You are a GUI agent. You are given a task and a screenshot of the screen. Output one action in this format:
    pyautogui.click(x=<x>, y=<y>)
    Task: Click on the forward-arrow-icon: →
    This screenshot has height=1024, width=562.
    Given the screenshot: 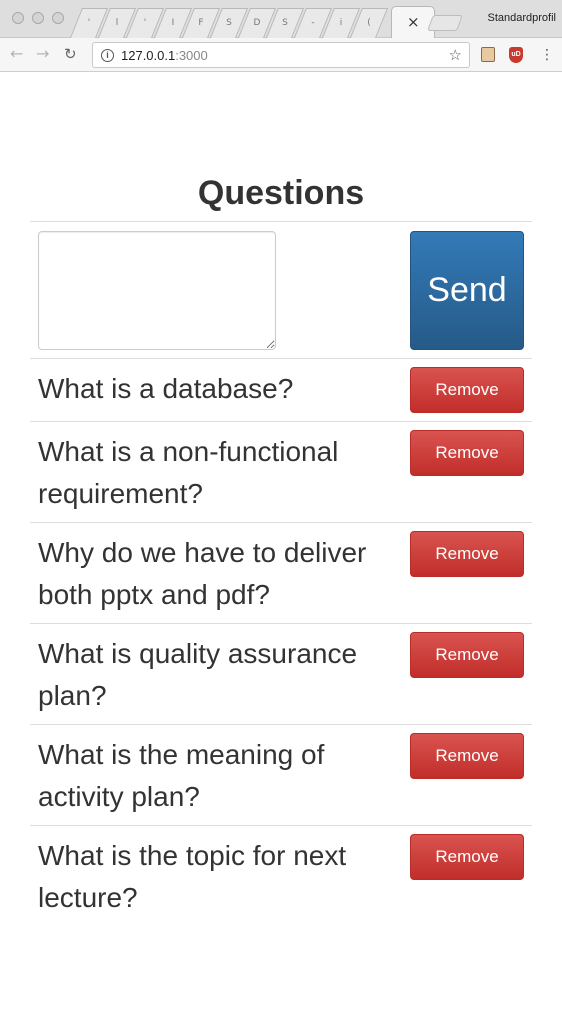 What is the action you would take?
    pyautogui.click(x=42, y=54)
    